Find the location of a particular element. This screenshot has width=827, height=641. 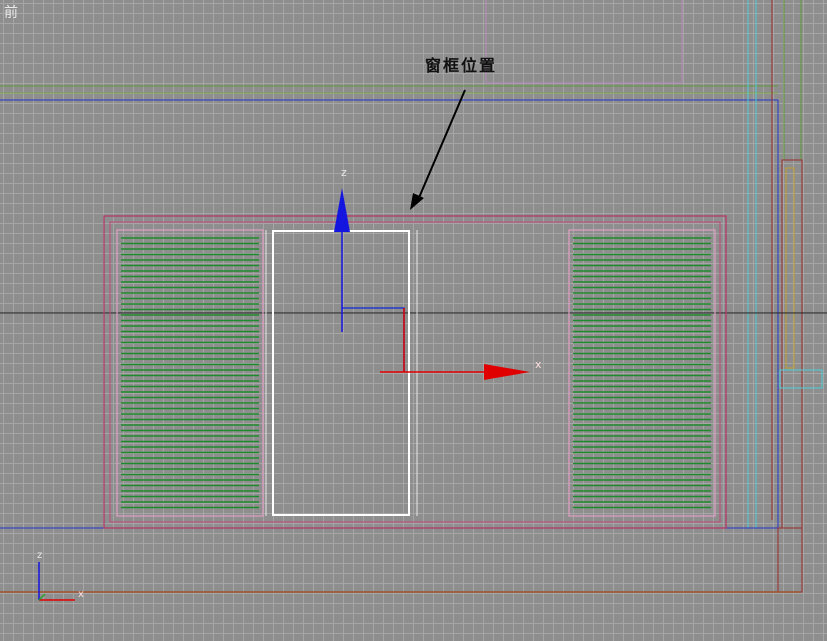

cyan-block is located at coordinates (801, 379).